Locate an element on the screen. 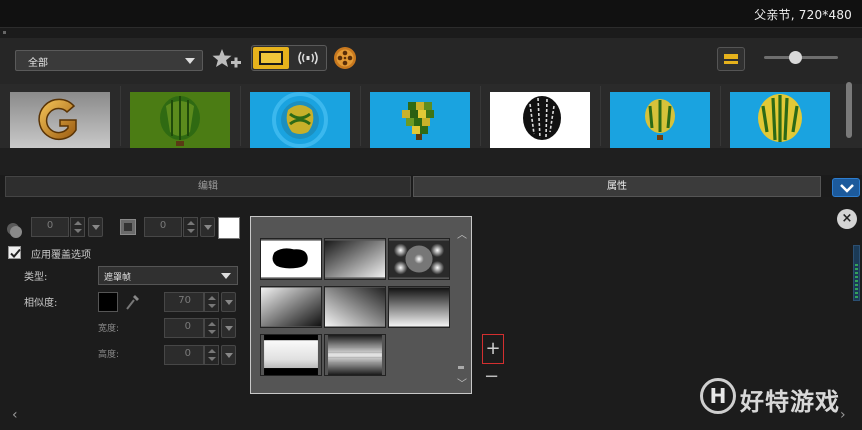 Image resolution: width=862 pixels, height=430 pixels. overlay-options-checkbox is located at coordinates (14, 252).